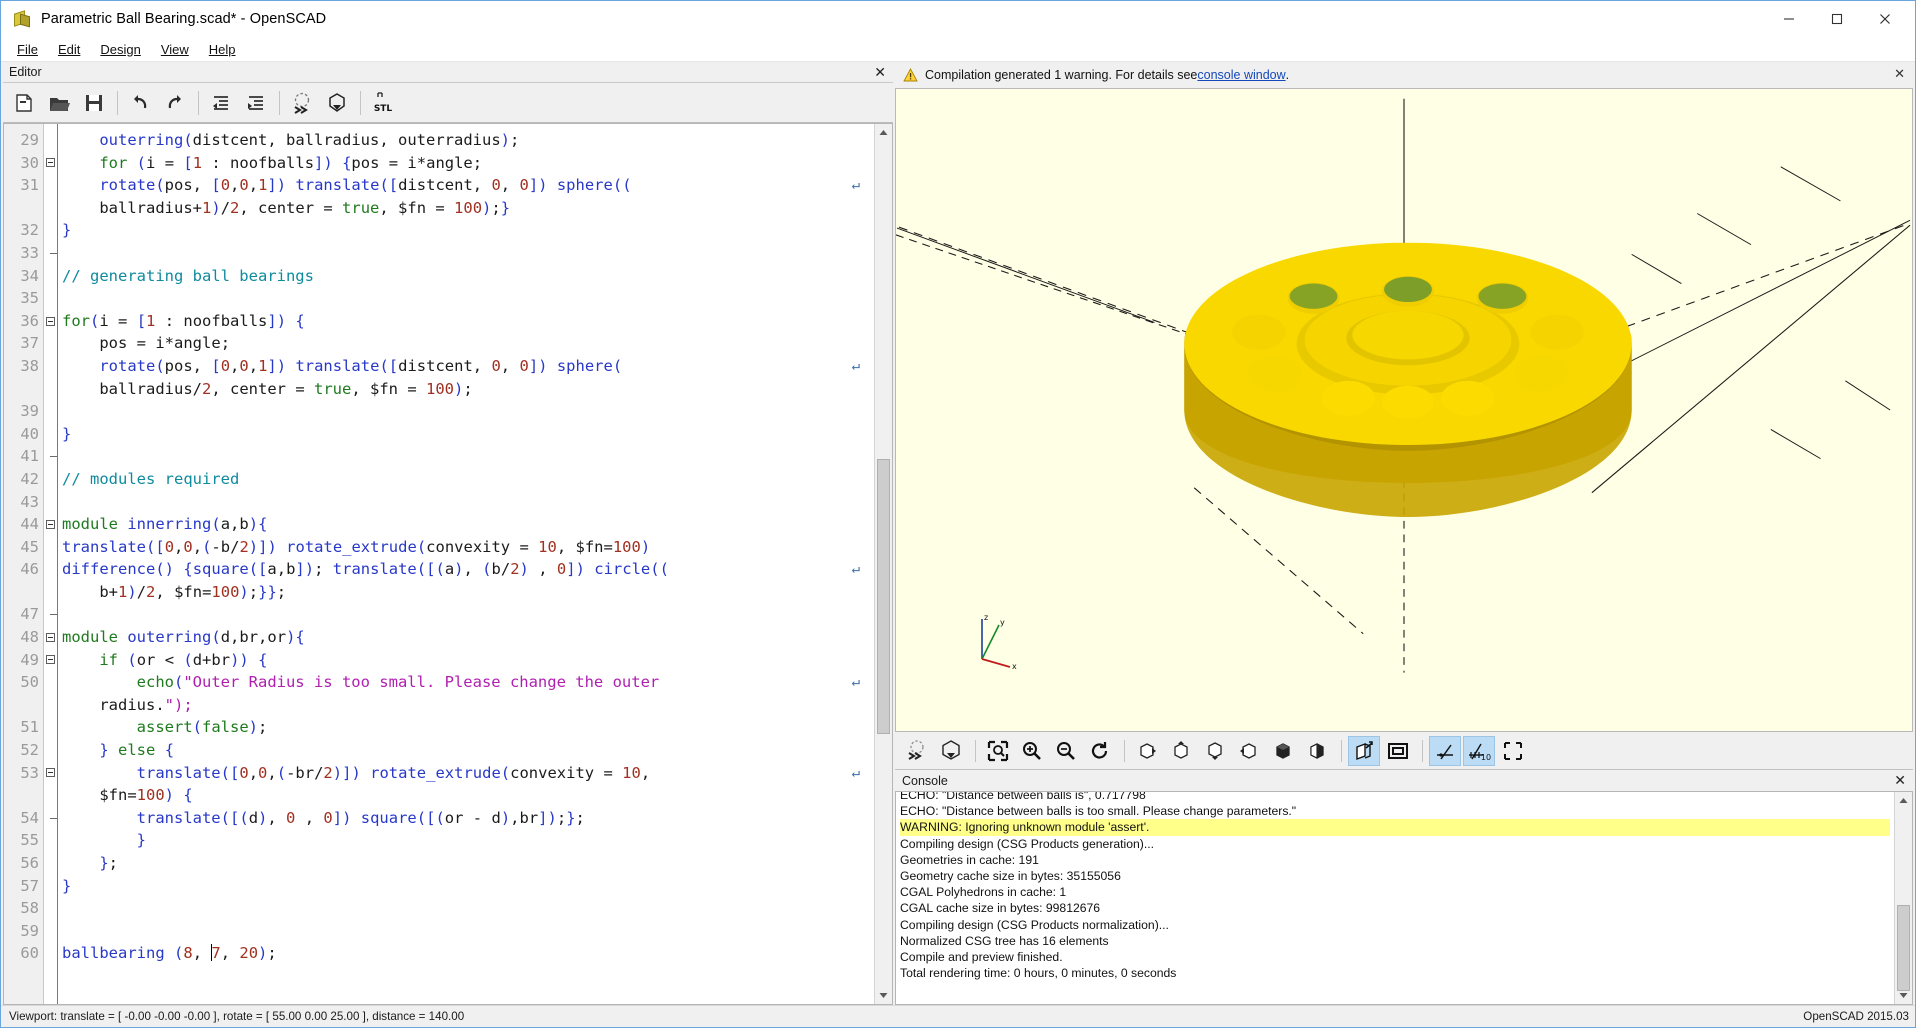 This screenshot has height=1028, width=1916. I want to click on editor-vertical-scrollbar, so click(883, 564).